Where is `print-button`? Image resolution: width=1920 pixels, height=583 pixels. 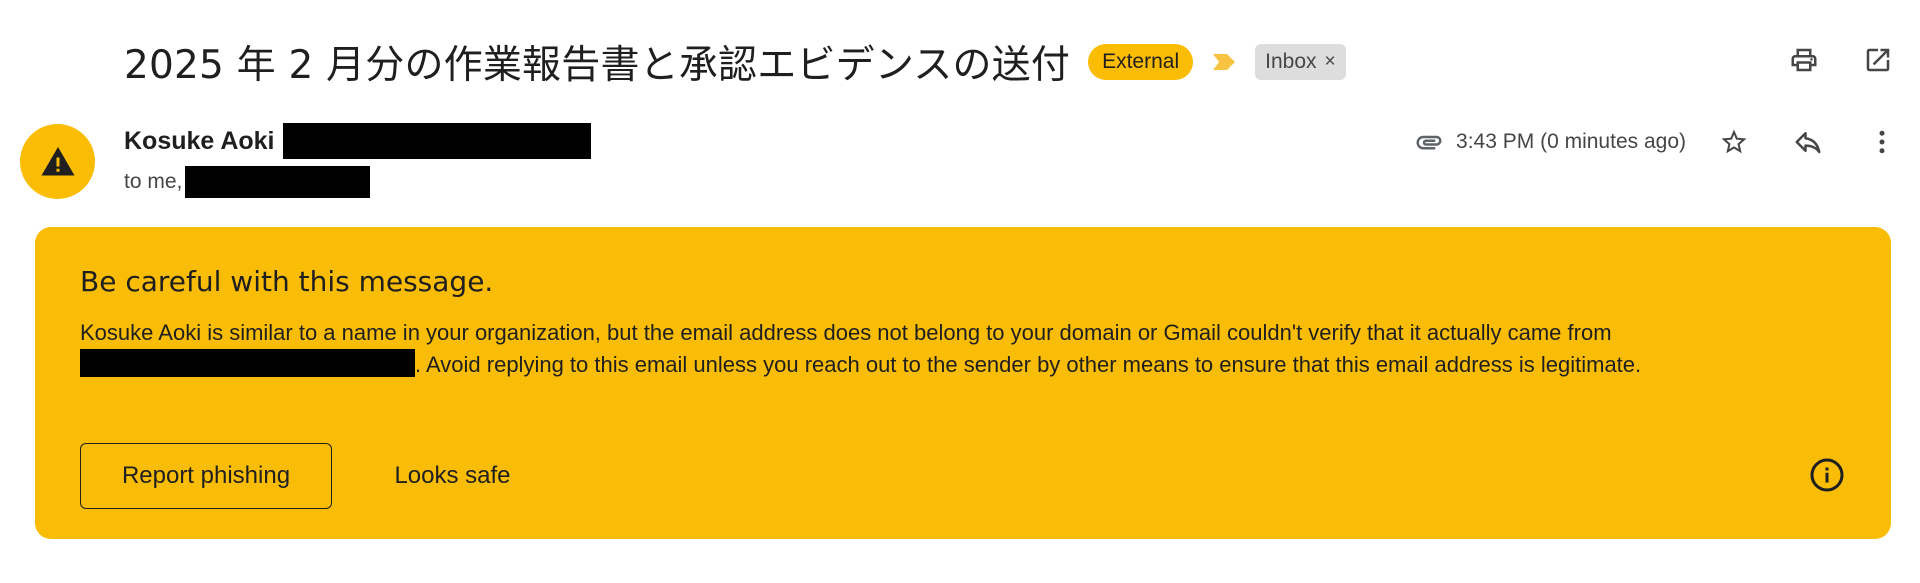 print-button is located at coordinates (1804, 60).